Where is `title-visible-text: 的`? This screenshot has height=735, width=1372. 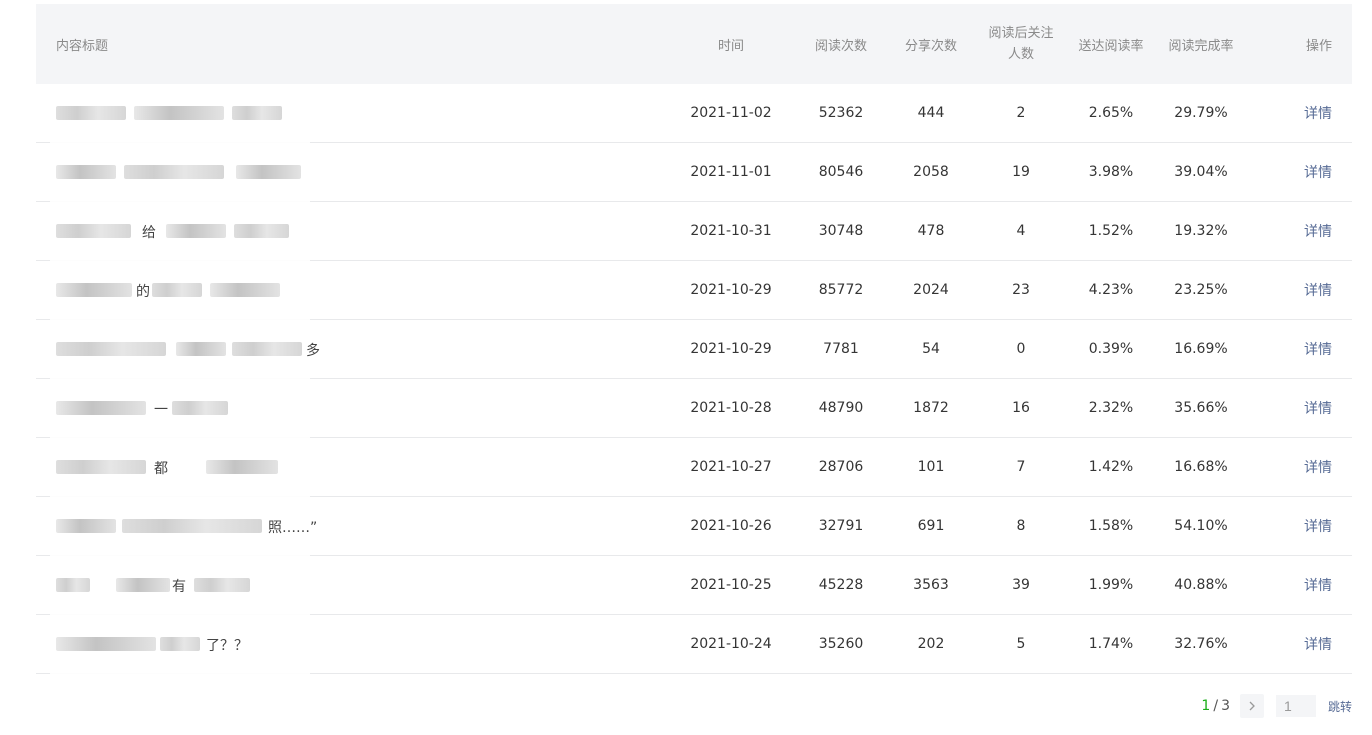 title-visible-text: 的 is located at coordinates (143, 292).